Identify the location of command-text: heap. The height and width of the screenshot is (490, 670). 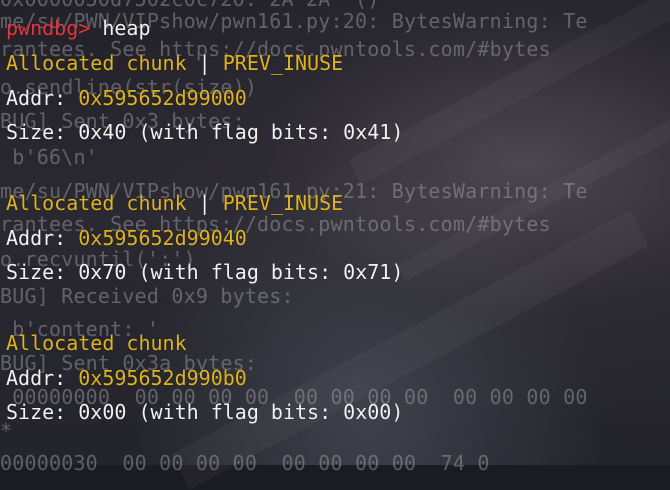
(126, 28).